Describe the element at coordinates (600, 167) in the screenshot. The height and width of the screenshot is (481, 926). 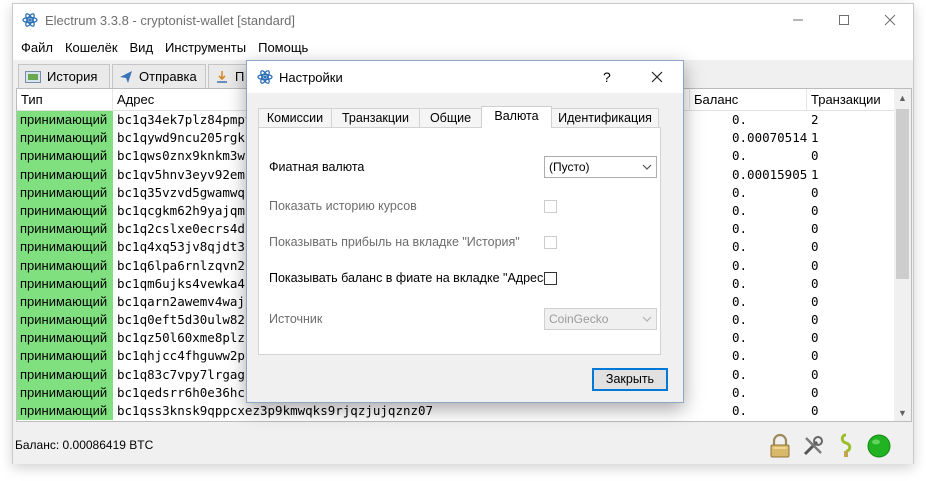
I see `fiat-currency-select: (Пусто)` at that location.